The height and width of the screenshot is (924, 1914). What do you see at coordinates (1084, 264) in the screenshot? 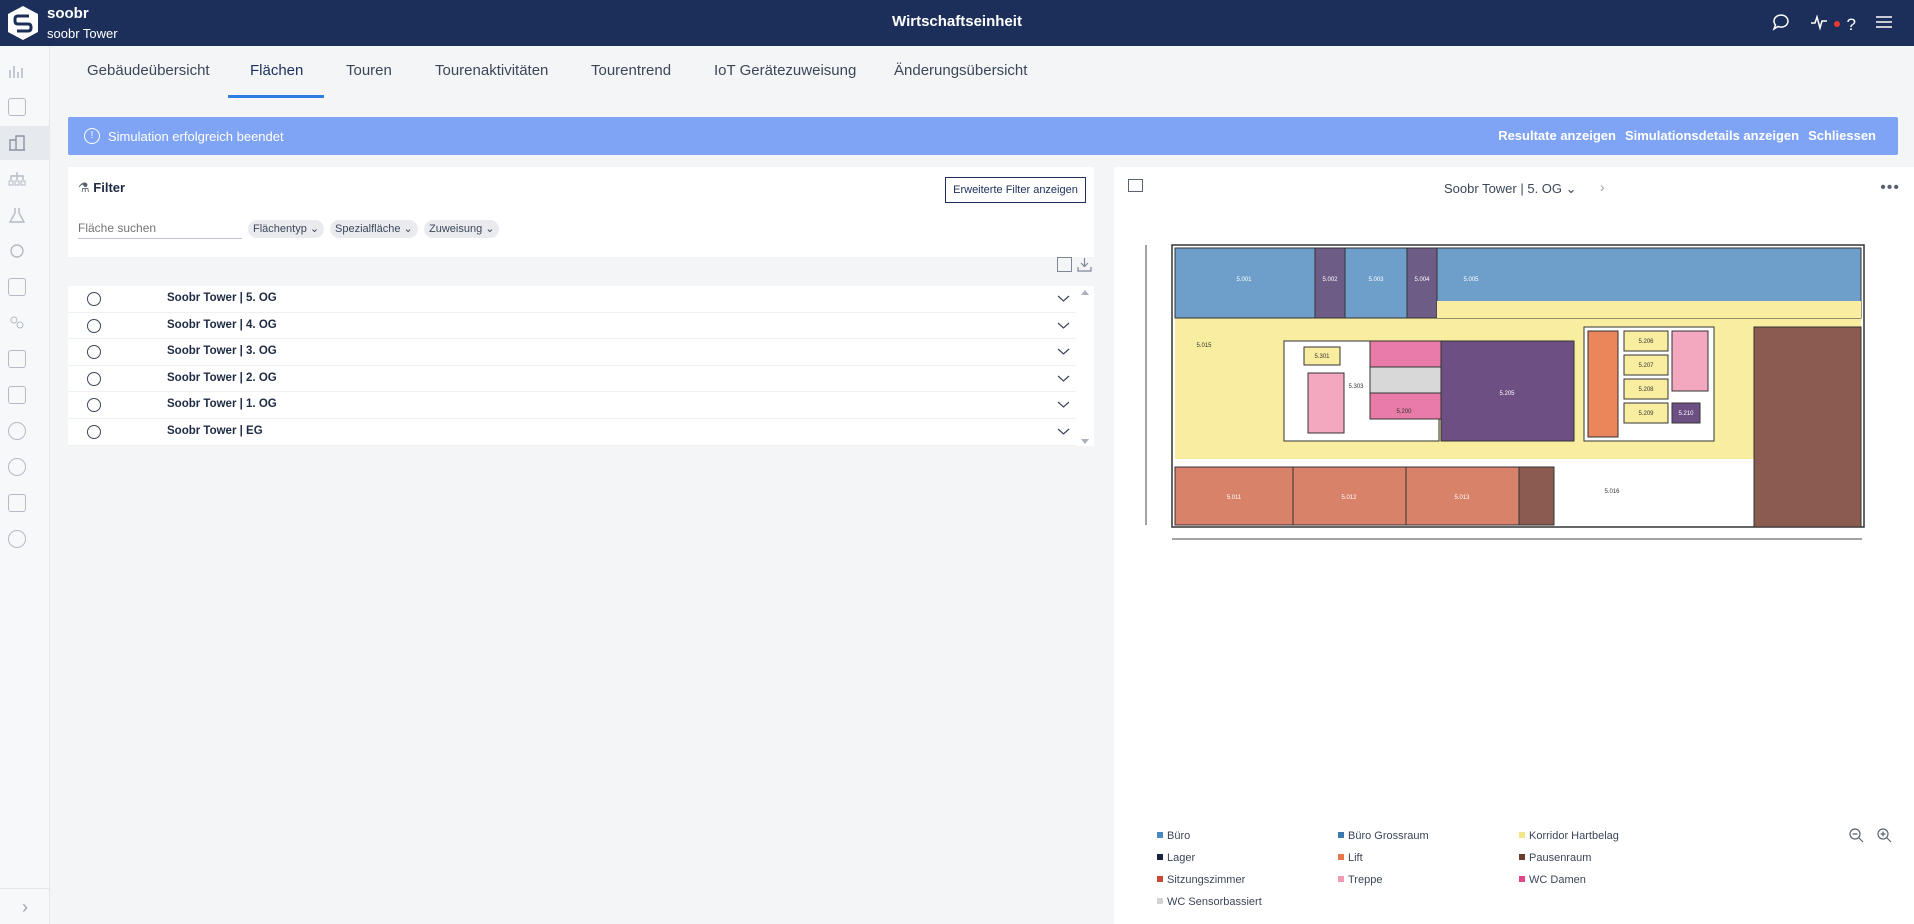
I see `download-icon` at bounding box center [1084, 264].